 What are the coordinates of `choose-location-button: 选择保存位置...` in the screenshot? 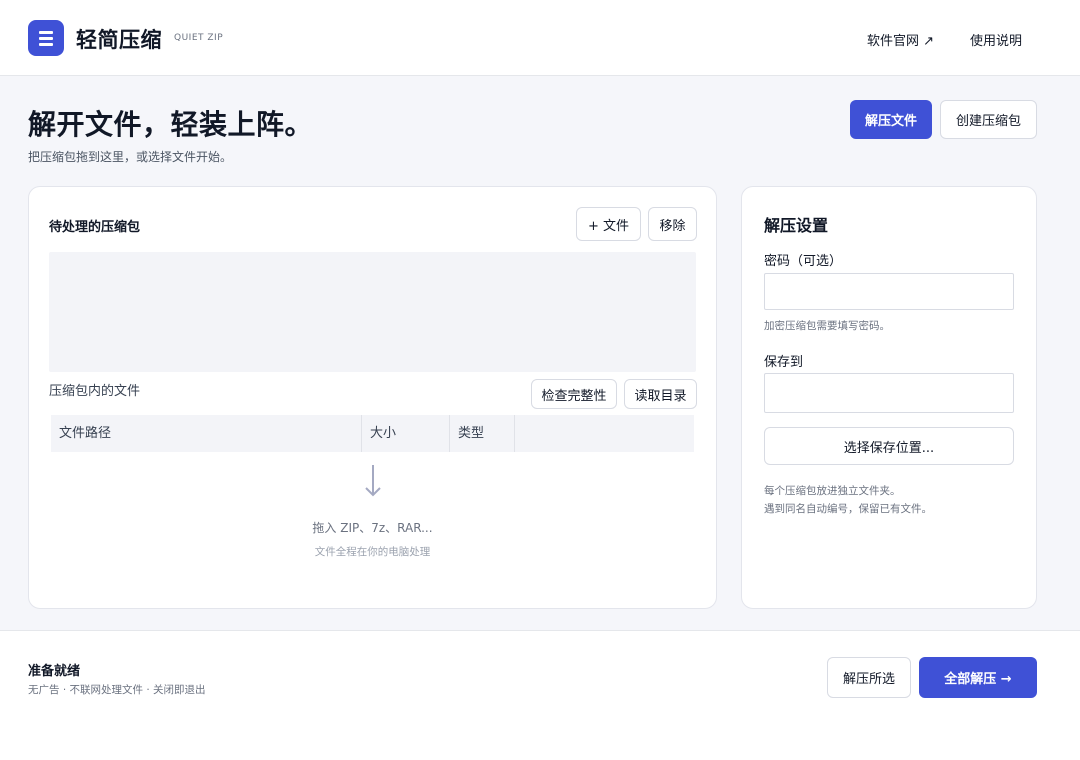 It's located at (889, 446).